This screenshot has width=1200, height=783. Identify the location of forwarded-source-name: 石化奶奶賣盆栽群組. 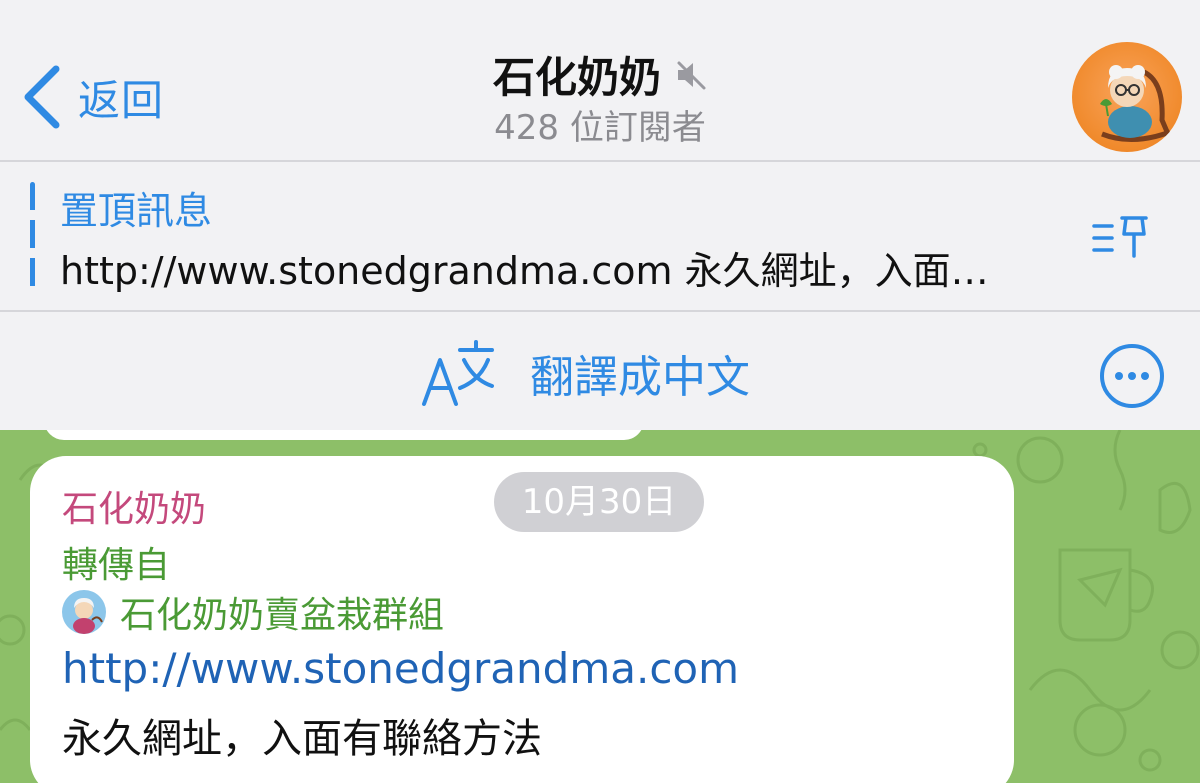
(282, 615).